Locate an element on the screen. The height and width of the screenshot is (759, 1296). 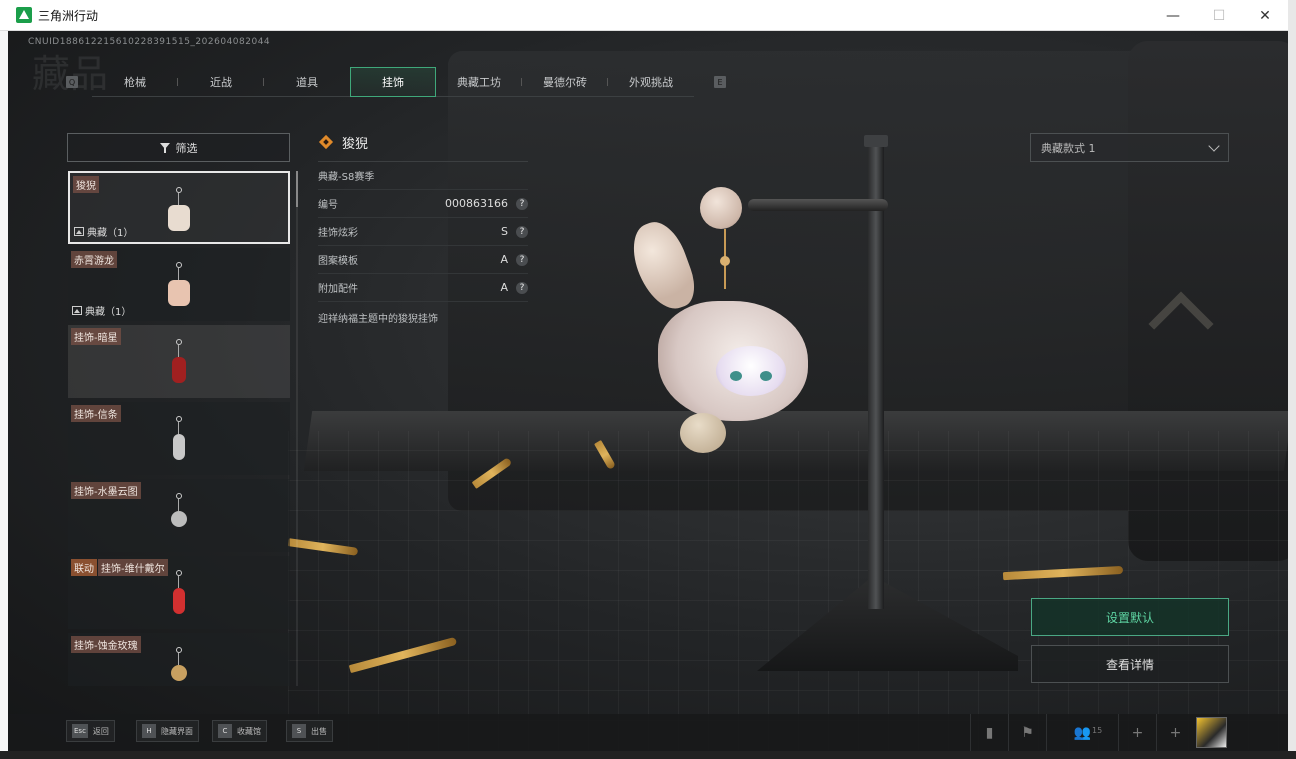
item-name: 挂饰-信条 is located at coordinates (96, 413).